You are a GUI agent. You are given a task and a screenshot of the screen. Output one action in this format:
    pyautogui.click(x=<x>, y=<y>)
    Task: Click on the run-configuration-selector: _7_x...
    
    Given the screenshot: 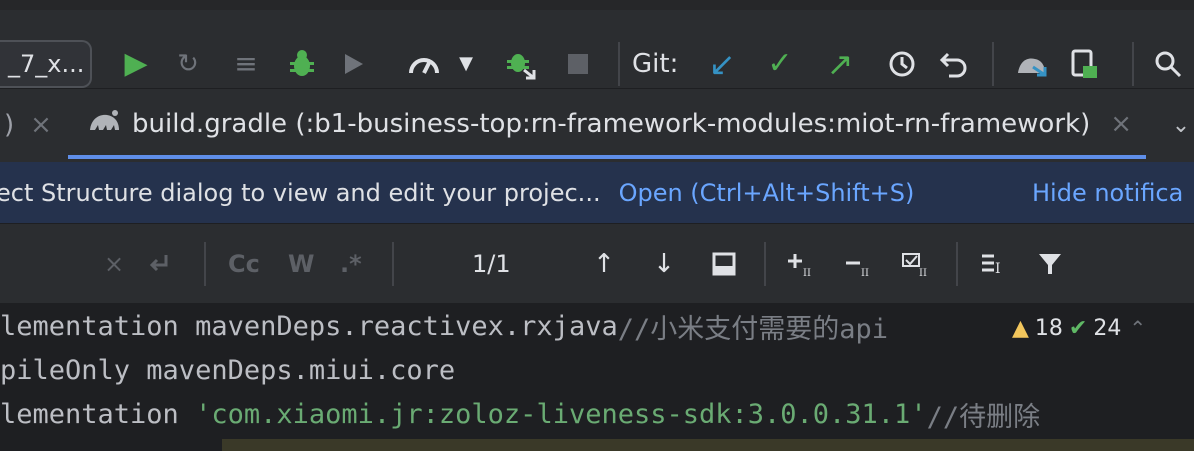 What is the action you would take?
    pyautogui.click(x=46, y=64)
    